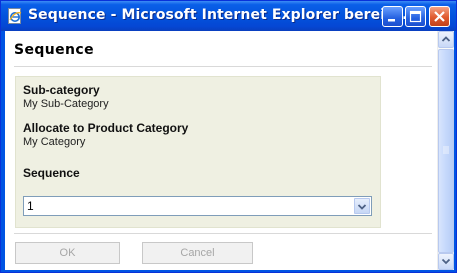 This screenshot has width=457, height=273. What do you see at coordinates (51, 173) in the screenshot?
I see `sequence-label: Sequence` at bounding box center [51, 173].